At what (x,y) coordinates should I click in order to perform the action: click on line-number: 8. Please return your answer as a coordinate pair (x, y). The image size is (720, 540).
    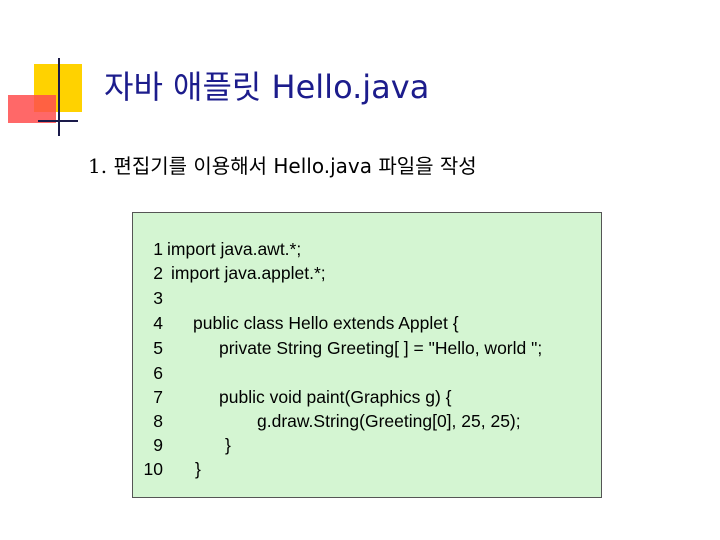
    Looking at the image, I should click on (158, 421).